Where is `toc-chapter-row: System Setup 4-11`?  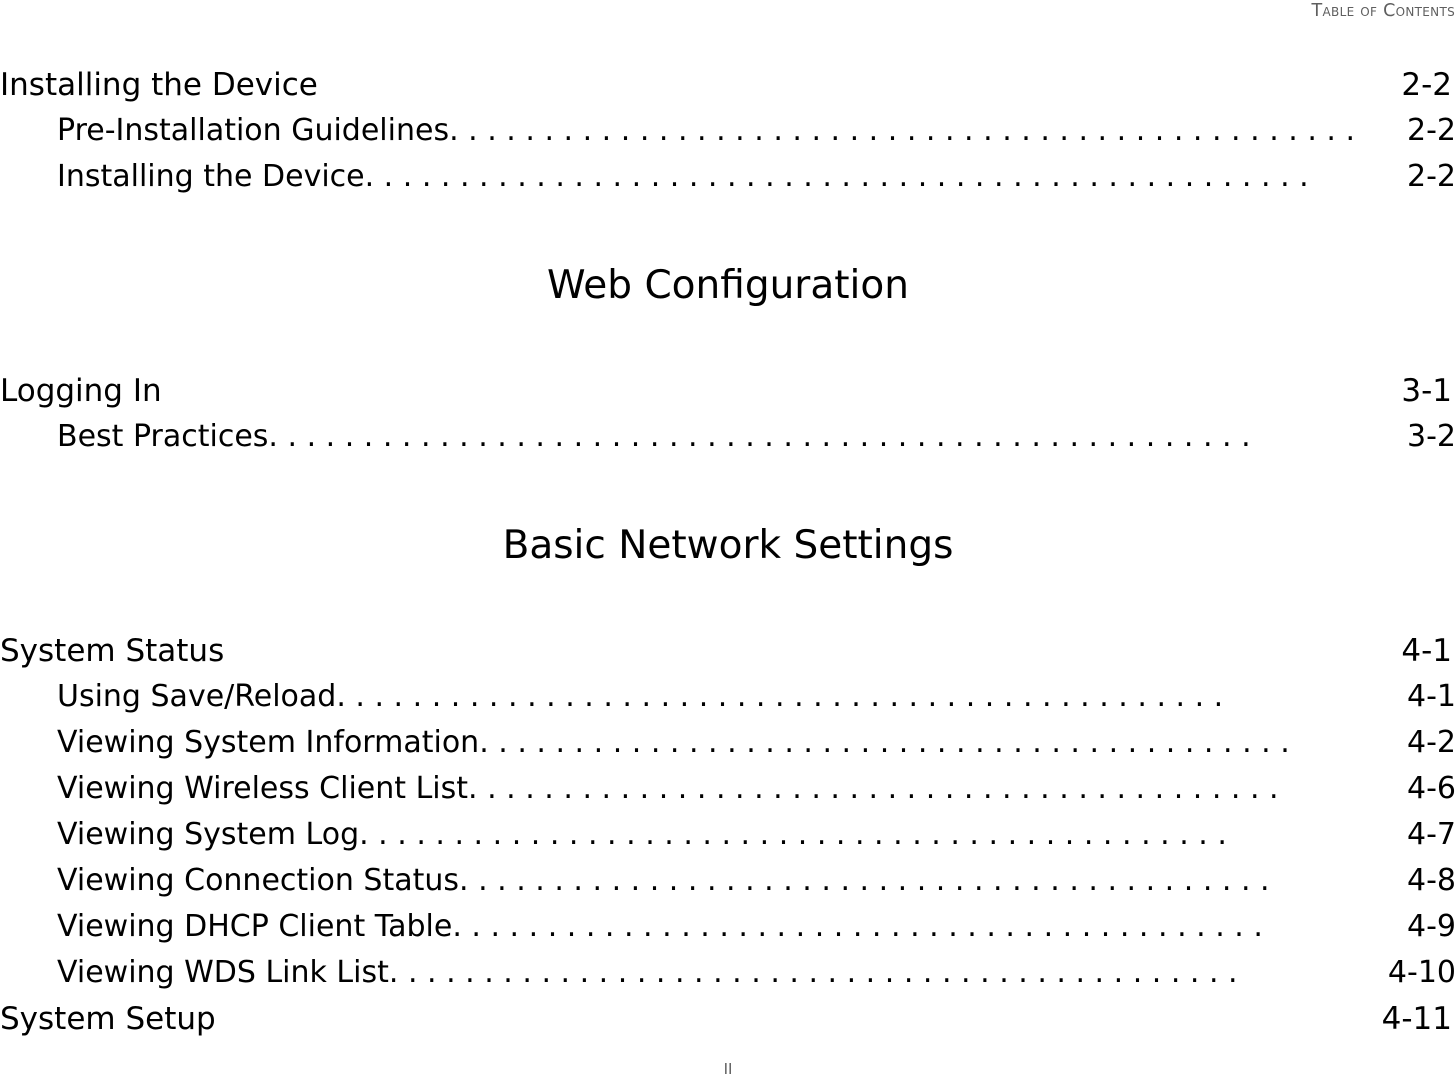 toc-chapter-row: System Setup 4-11 is located at coordinates (728, 1019).